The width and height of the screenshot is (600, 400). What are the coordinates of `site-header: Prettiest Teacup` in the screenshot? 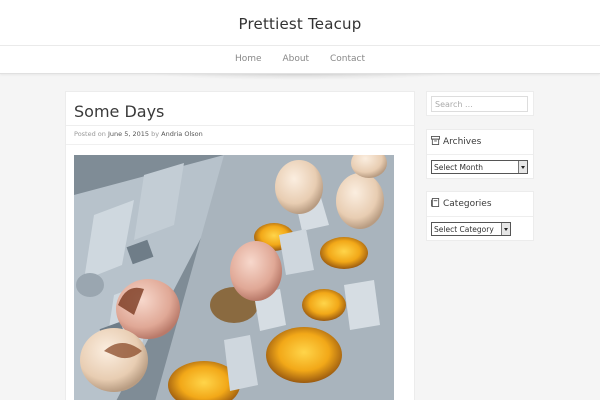 It's located at (300, 23).